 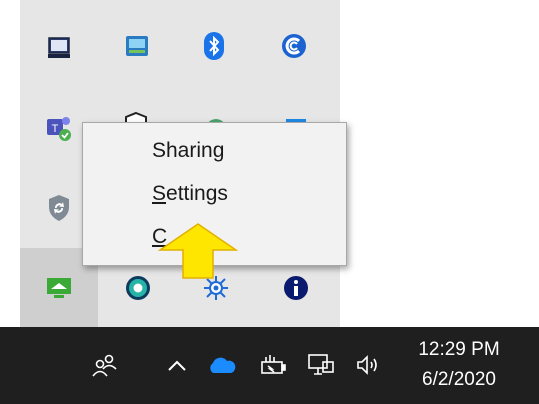 What do you see at coordinates (369, 365) in the screenshot?
I see `volume-icon` at bounding box center [369, 365].